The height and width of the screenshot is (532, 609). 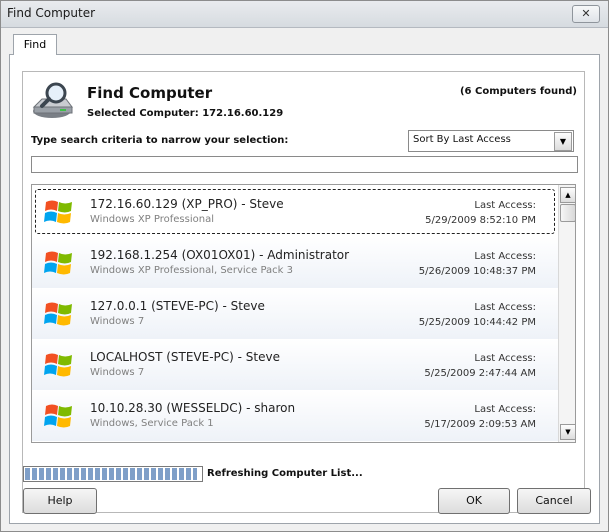 I want to click on scroll-down-icon: ▼, so click(x=567, y=432).